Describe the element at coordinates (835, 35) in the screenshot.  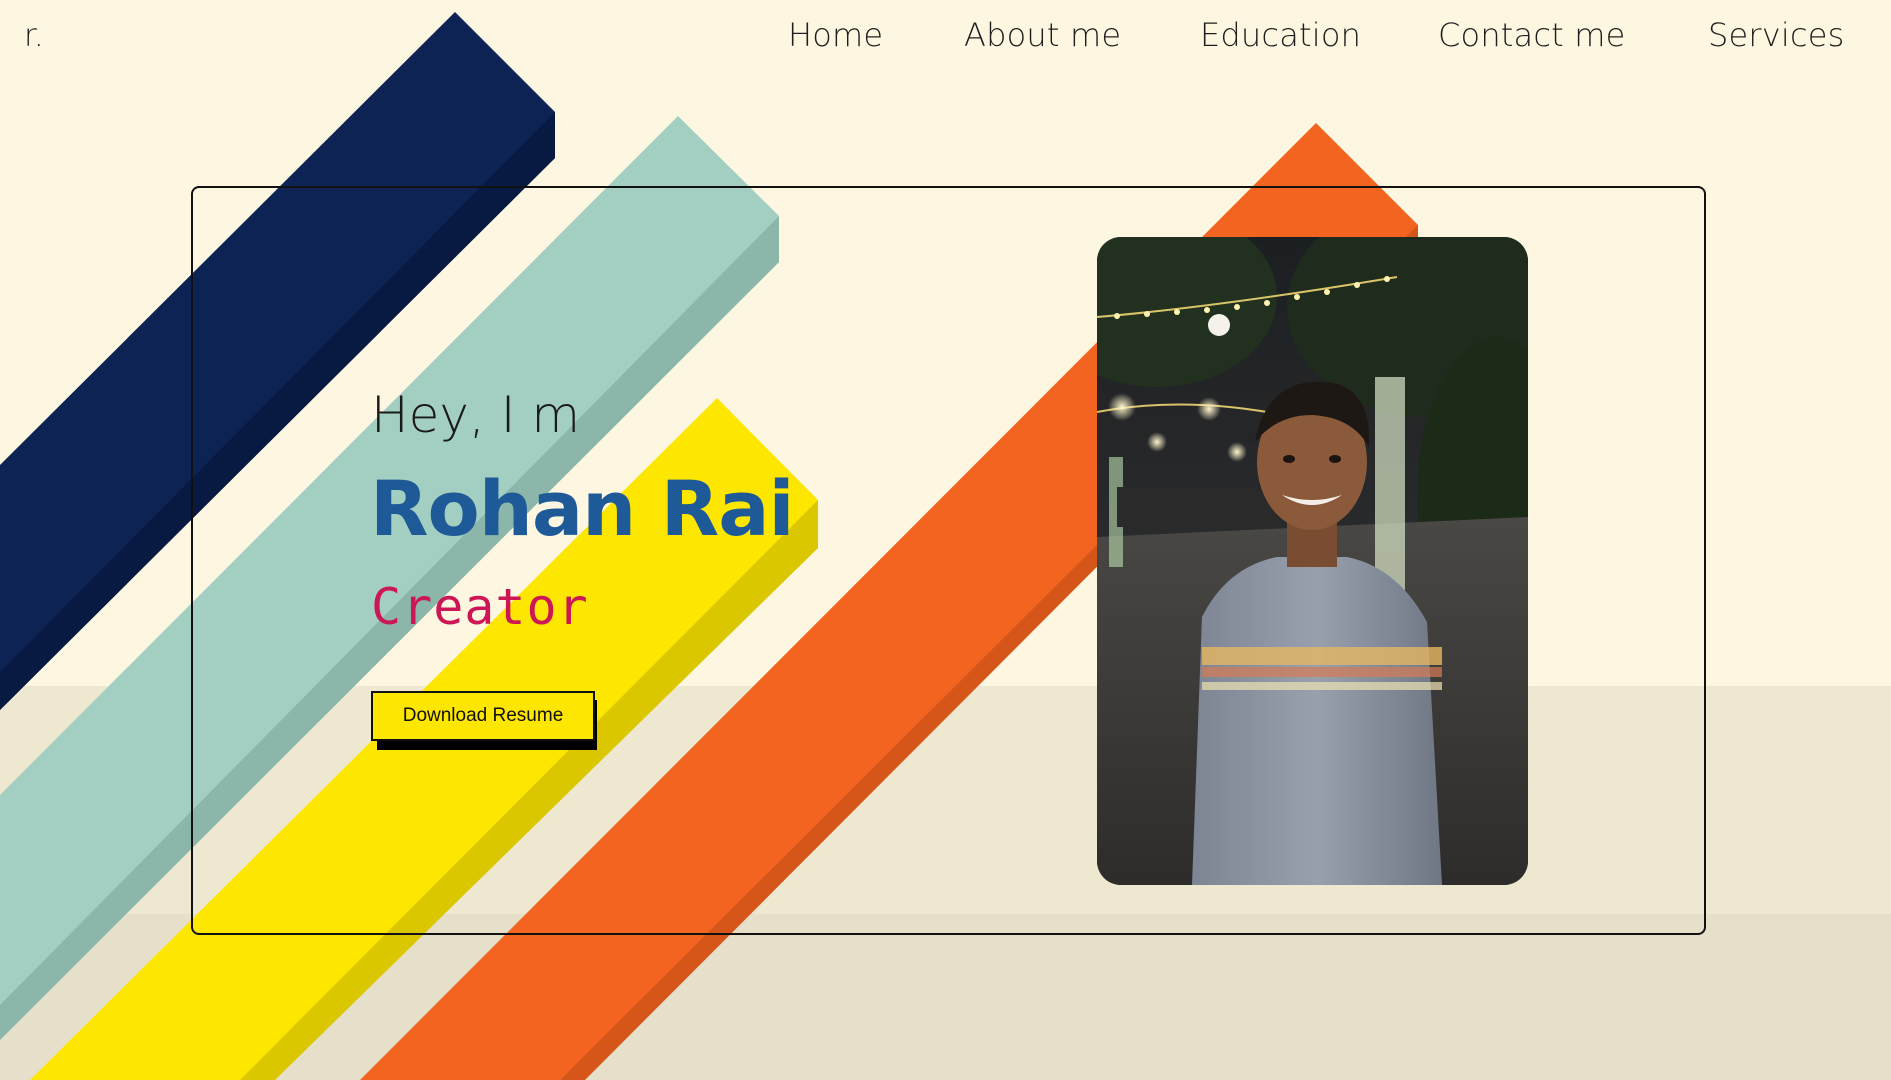
I see `nav-home: Home` at that location.